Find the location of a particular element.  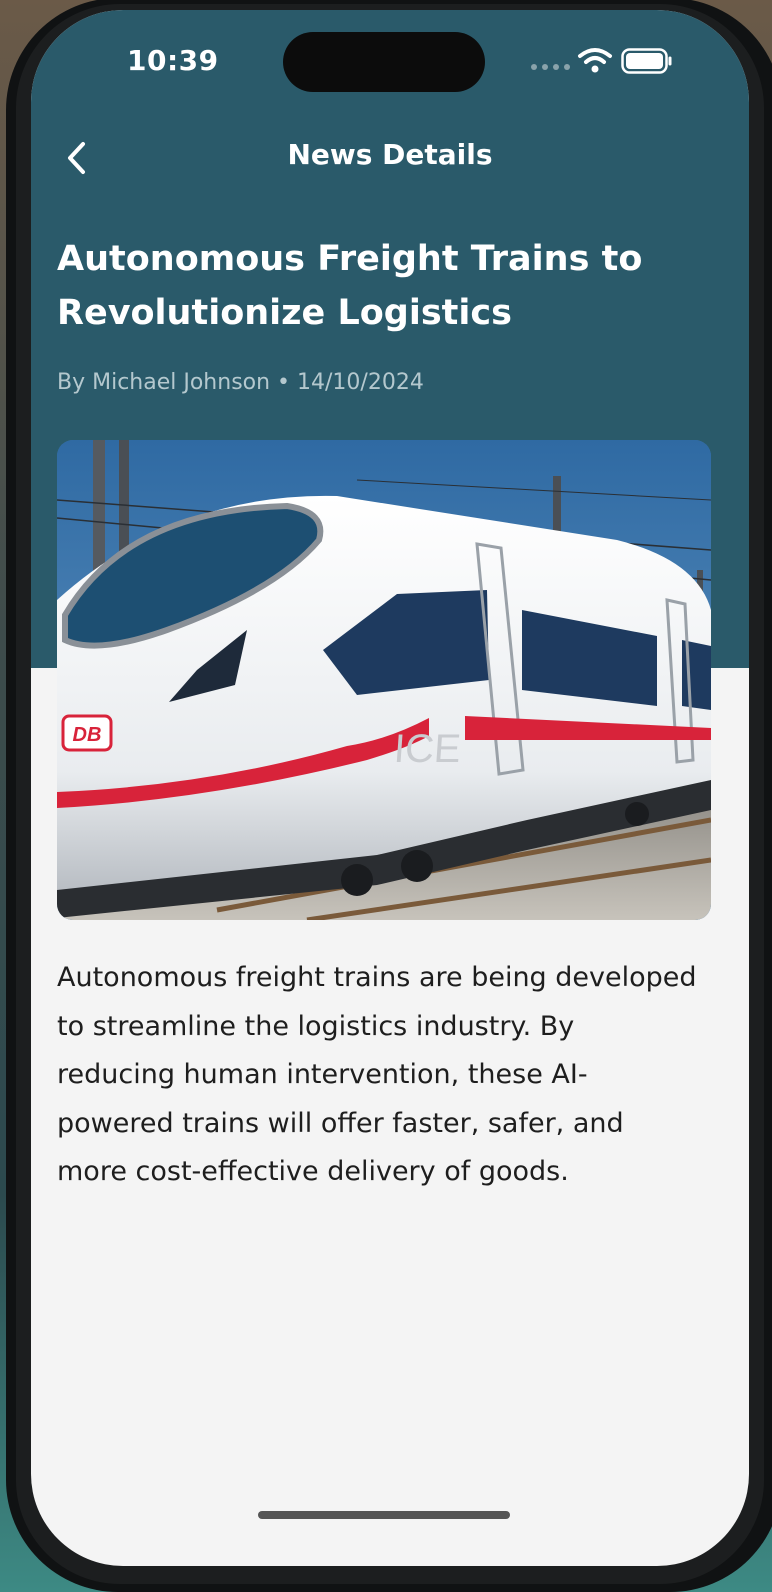

home-indicator is located at coordinates (384, 1515).